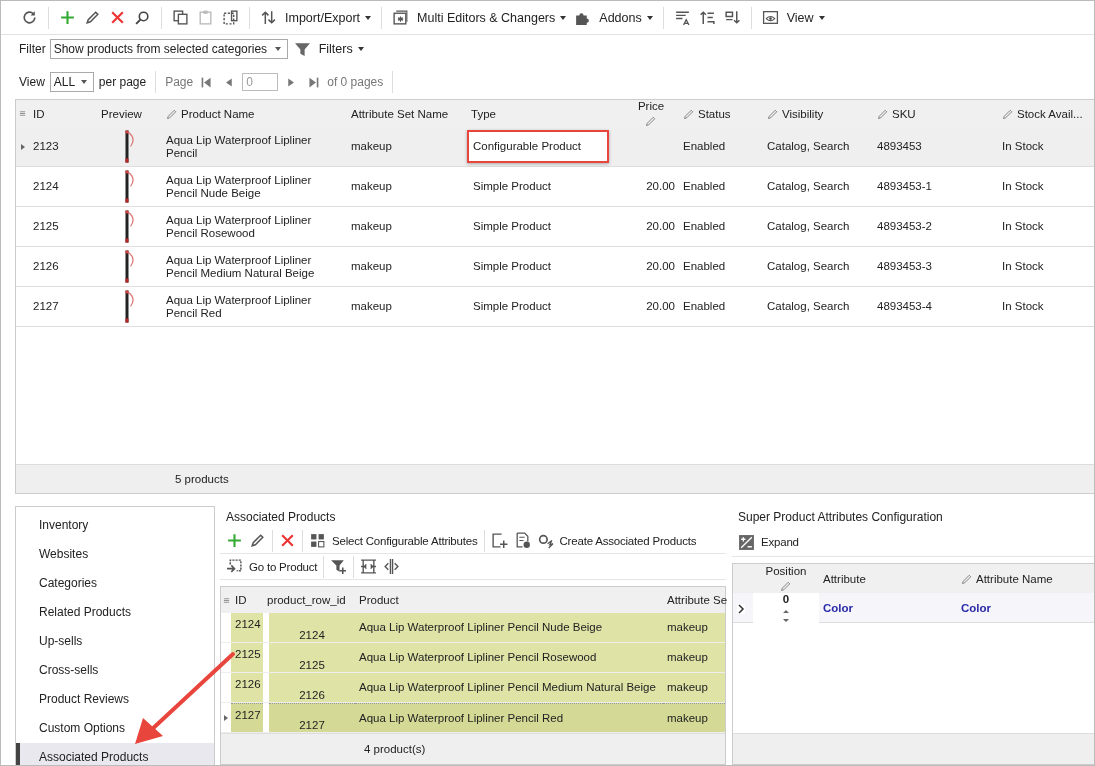 Image resolution: width=1095 pixels, height=766 pixels. What do you see at coordinates (473, 718) in the screenshot?
I see `associated-row: 2127 2127 Aqua Lip Waterproof Lipliner Pencil Red makeup` at bounding box center [473, 718].